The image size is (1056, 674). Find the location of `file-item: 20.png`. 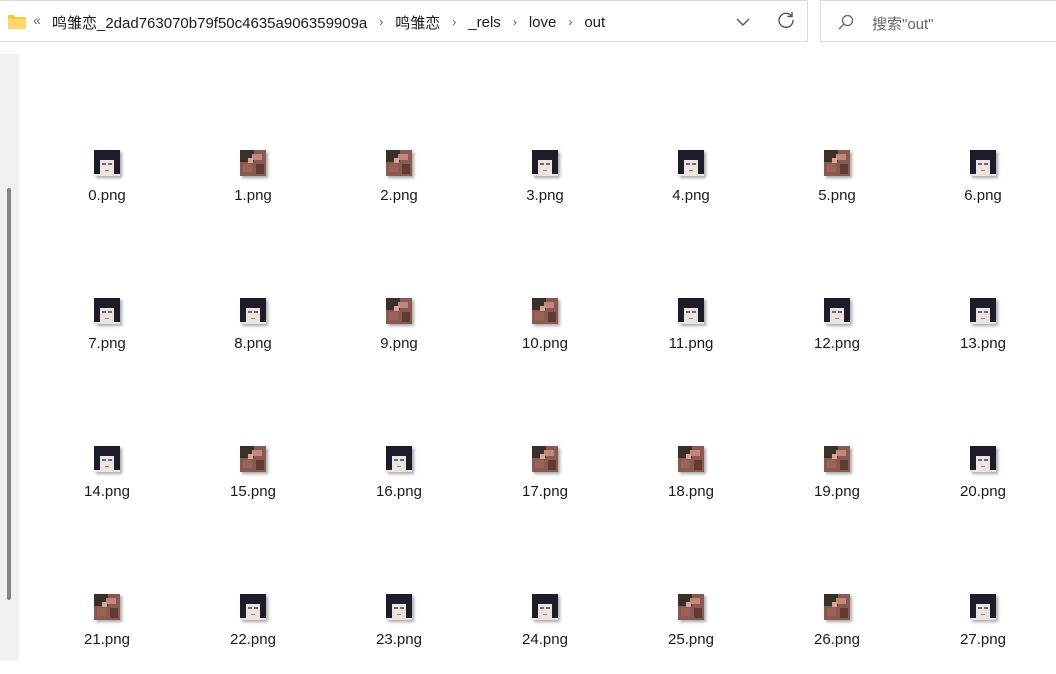

file-item: 20.png is located at coordinates (983, 486).